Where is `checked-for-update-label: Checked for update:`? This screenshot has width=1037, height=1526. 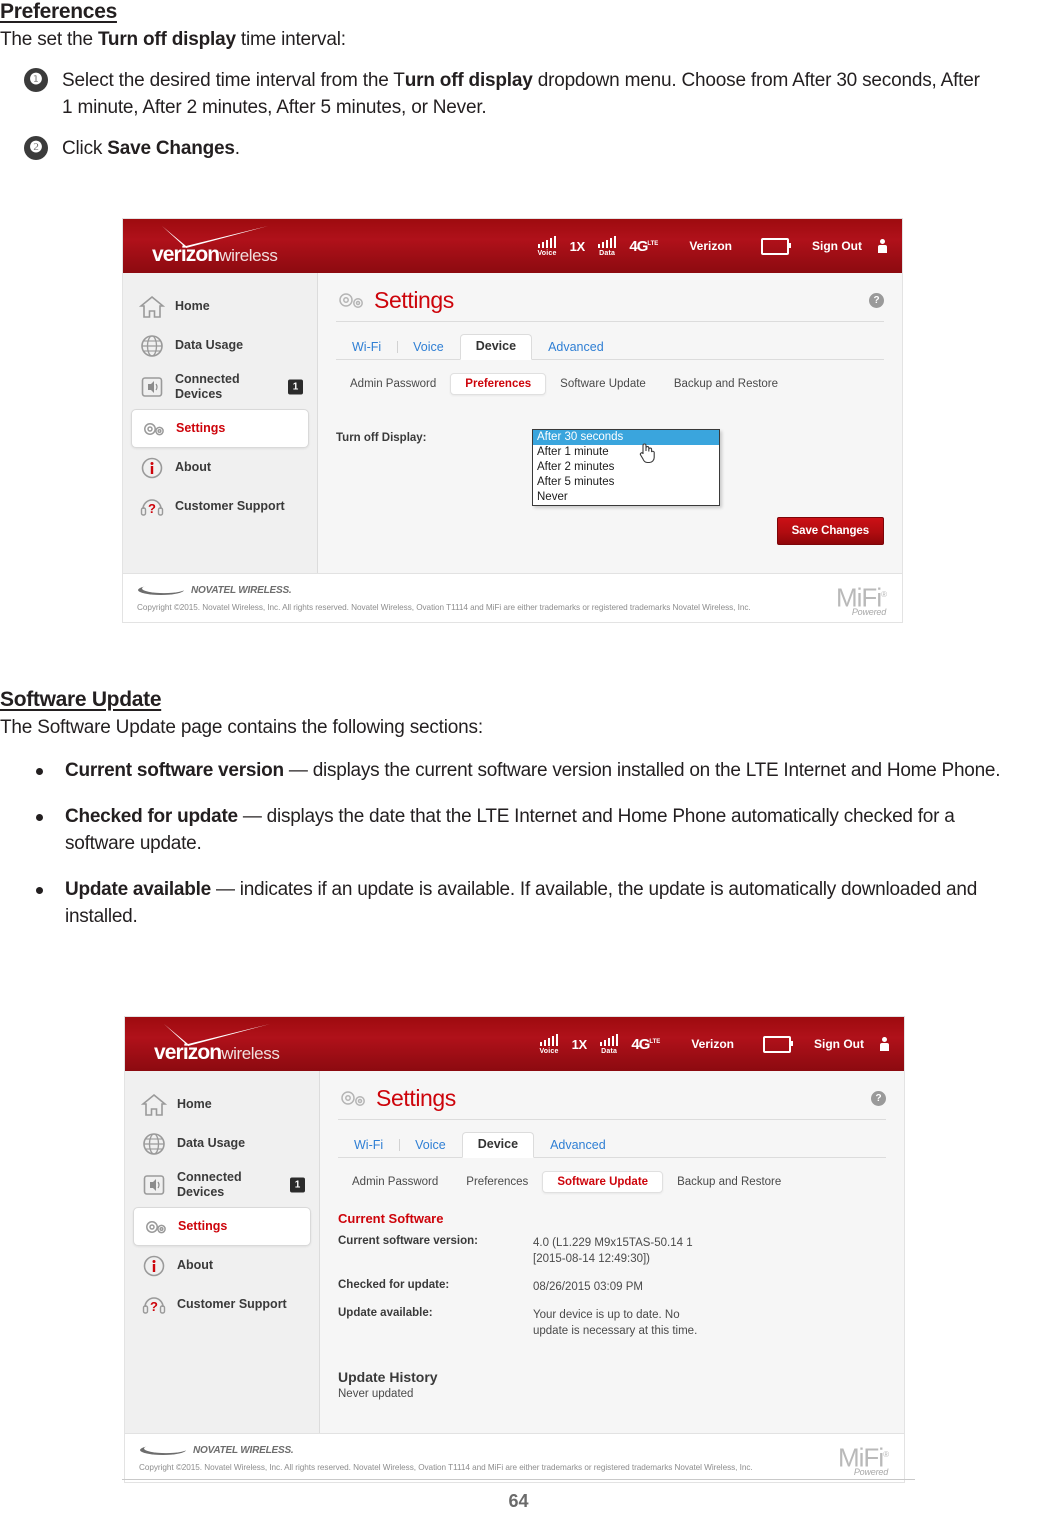 checked-for-update-label: Checked for update: is located at coordinates (394, 1285).